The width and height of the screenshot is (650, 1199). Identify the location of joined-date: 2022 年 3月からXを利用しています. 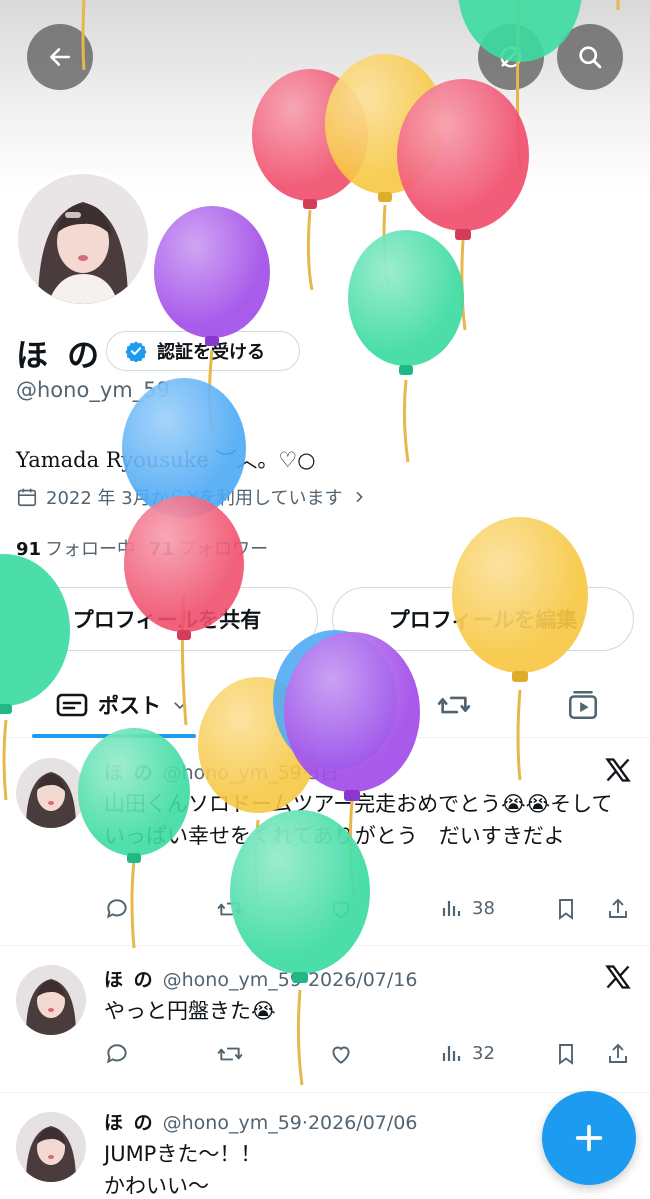
(191, 497).